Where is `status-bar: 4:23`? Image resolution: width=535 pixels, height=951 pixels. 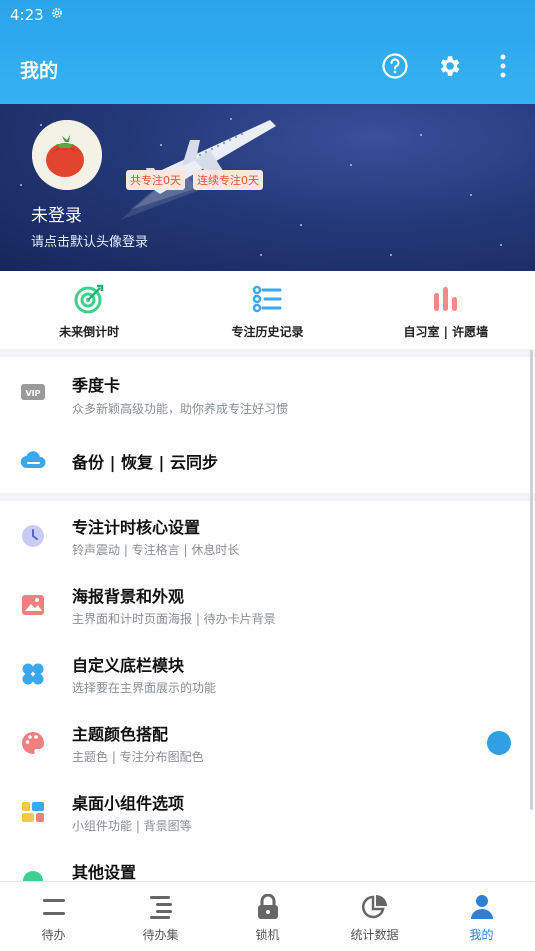
status-bar: 4:23 is located at coordinates (37, 15).